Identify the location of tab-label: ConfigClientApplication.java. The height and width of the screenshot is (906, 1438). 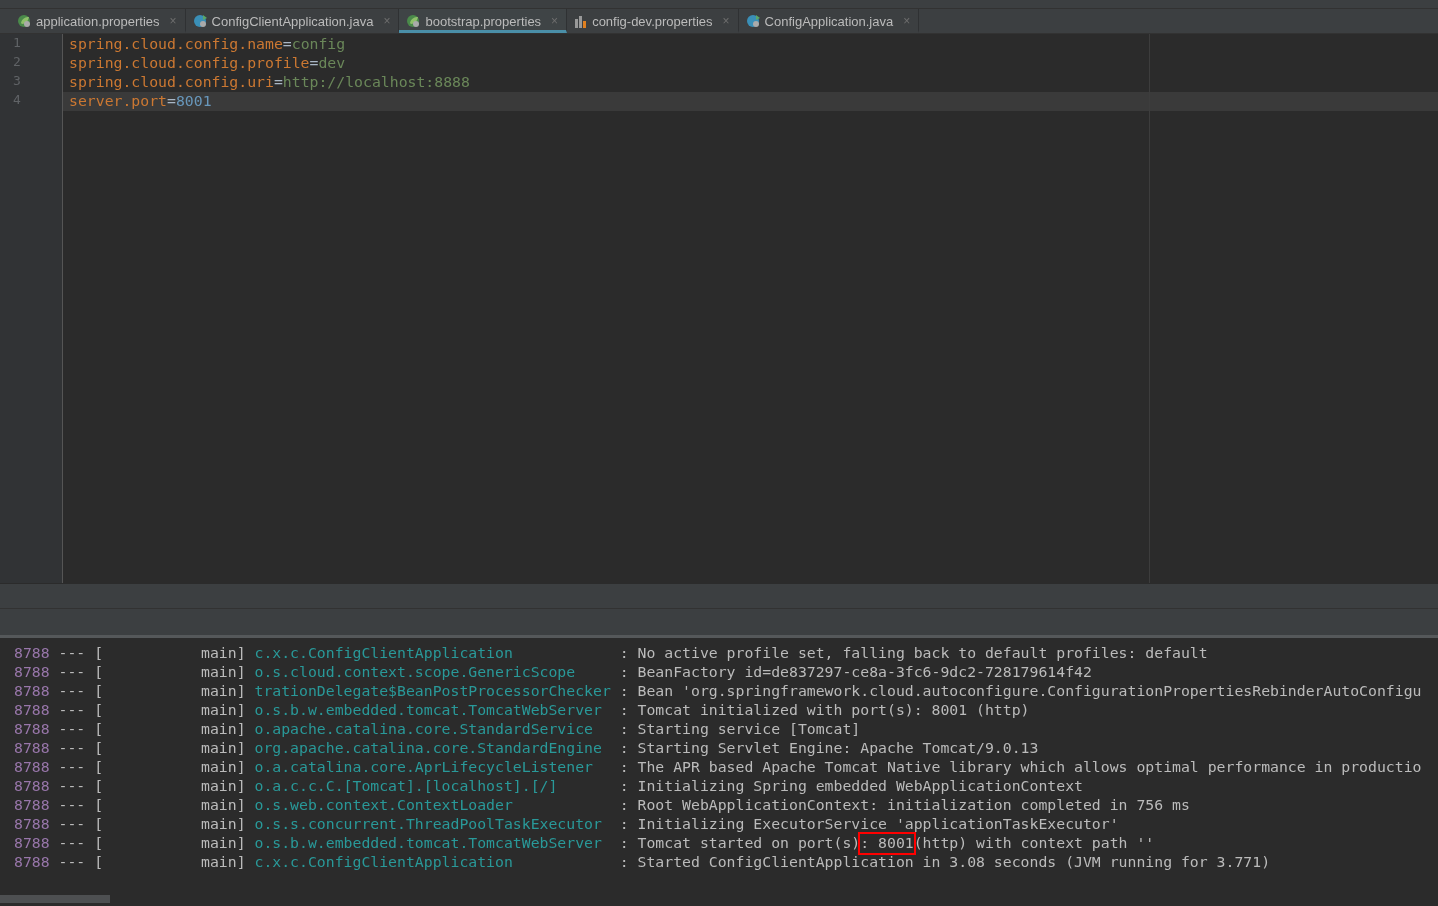
(292, 21).